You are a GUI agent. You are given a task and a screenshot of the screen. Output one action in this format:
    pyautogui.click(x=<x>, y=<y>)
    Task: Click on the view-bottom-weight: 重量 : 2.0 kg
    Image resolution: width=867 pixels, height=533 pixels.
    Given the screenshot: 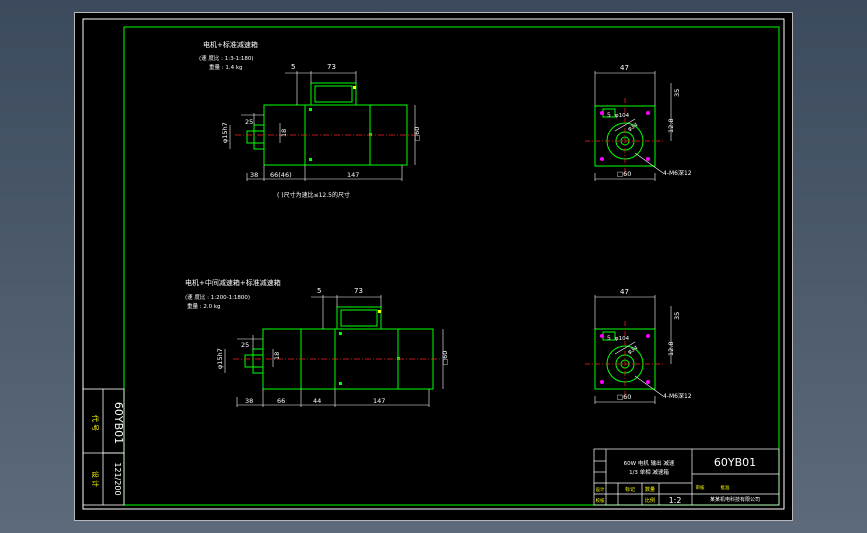 What is the action you would take?
    pyautogui.click(x=204, y=306)
    